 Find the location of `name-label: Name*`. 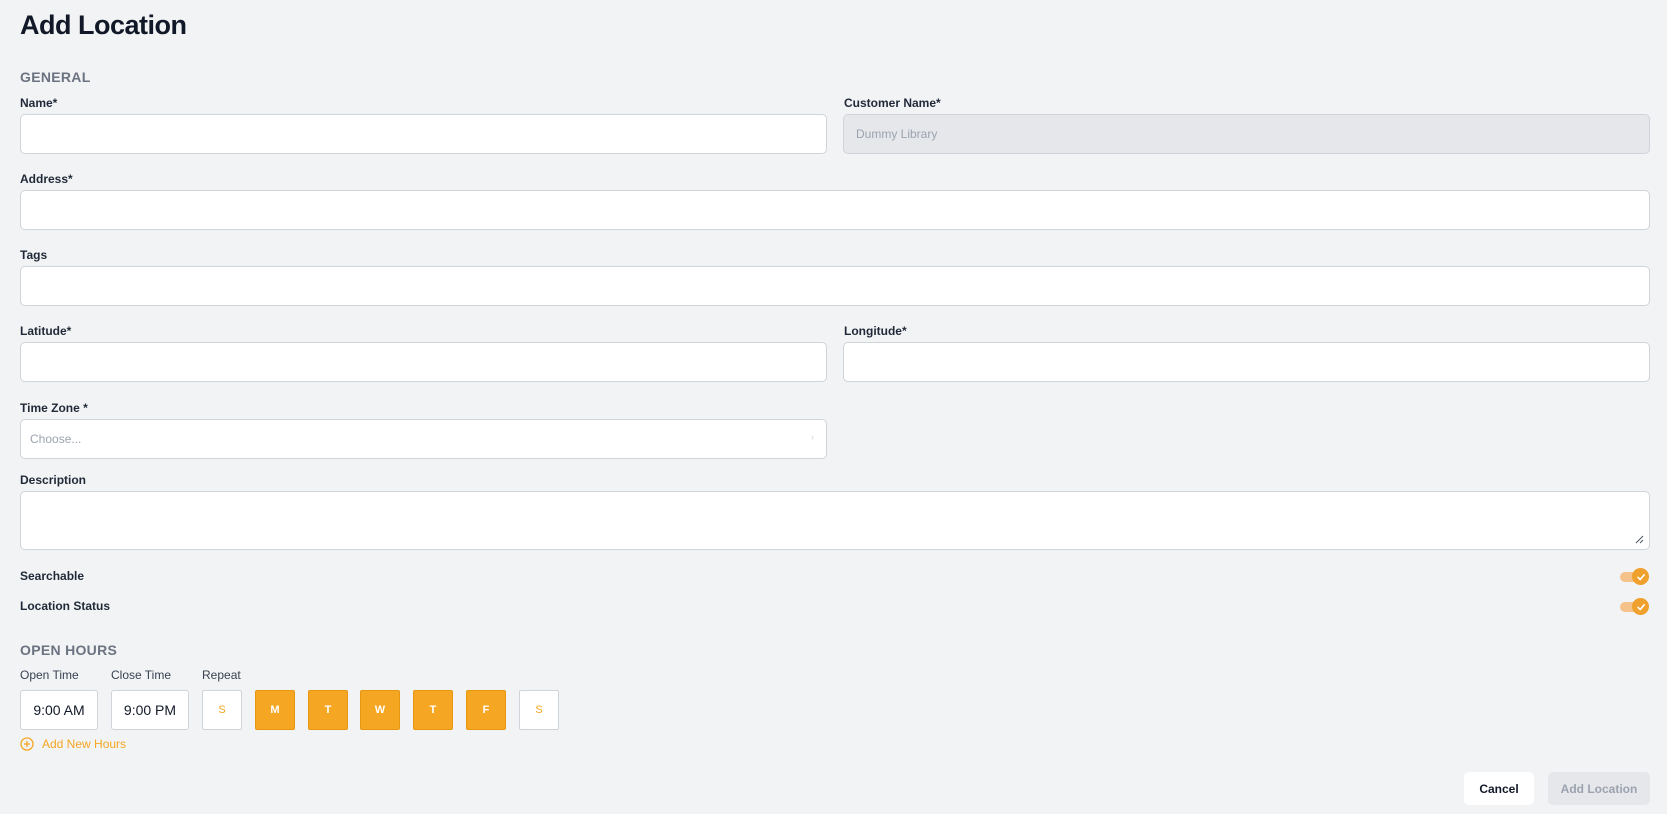

name-label: Name* is located at coordinates (39, 103).